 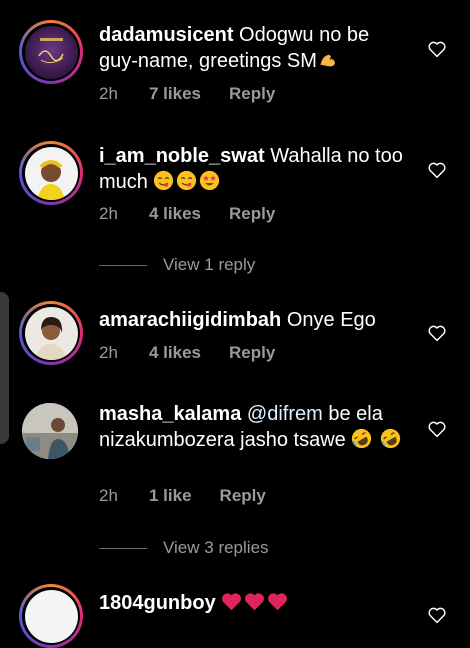 I want to click on comment-meta: 2h 1 like Reply, so click(x=182, y=496).